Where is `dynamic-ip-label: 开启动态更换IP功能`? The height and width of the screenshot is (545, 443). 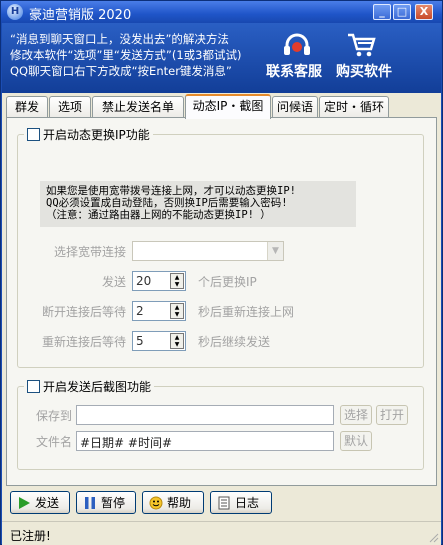
dynamic-ip-label: 开启动态更换IP功能 is located at coordinates (96, 135).